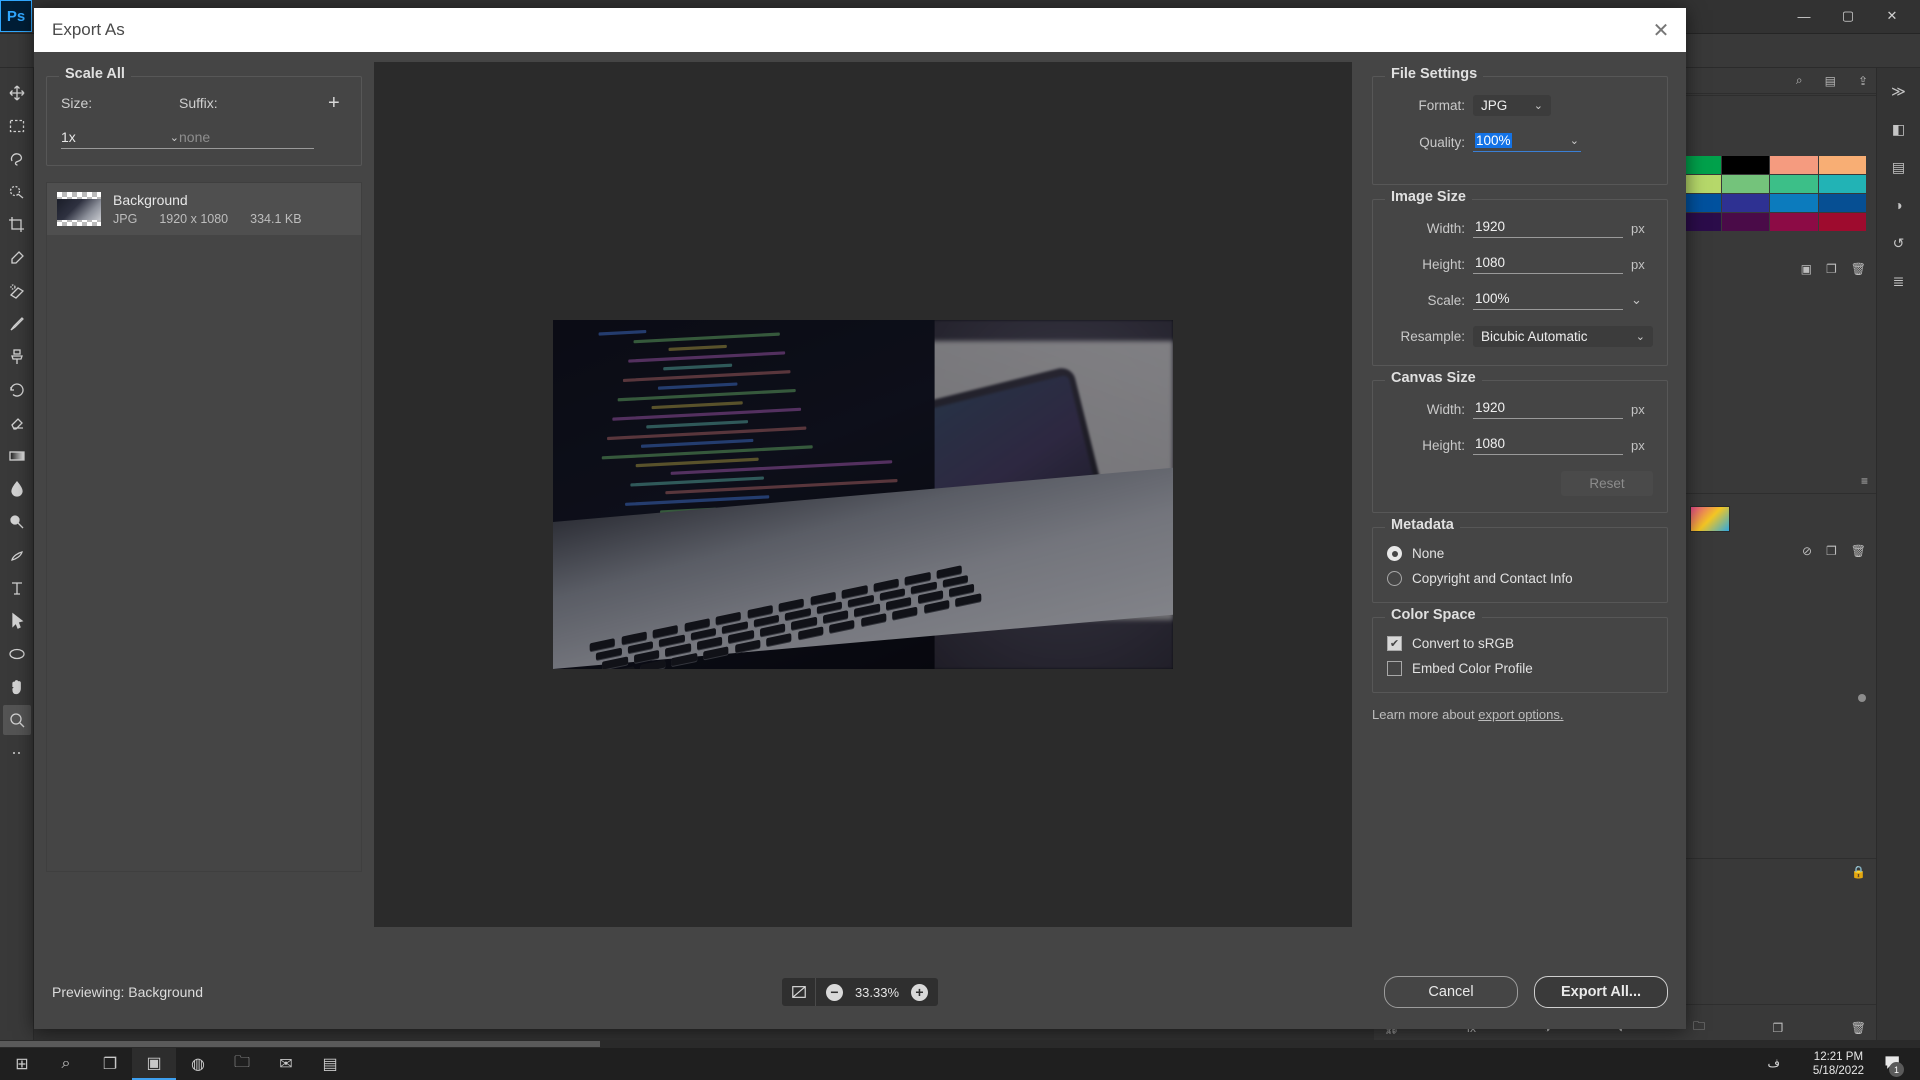  I want to click on export-options-link: export options., so click(1520, 714).